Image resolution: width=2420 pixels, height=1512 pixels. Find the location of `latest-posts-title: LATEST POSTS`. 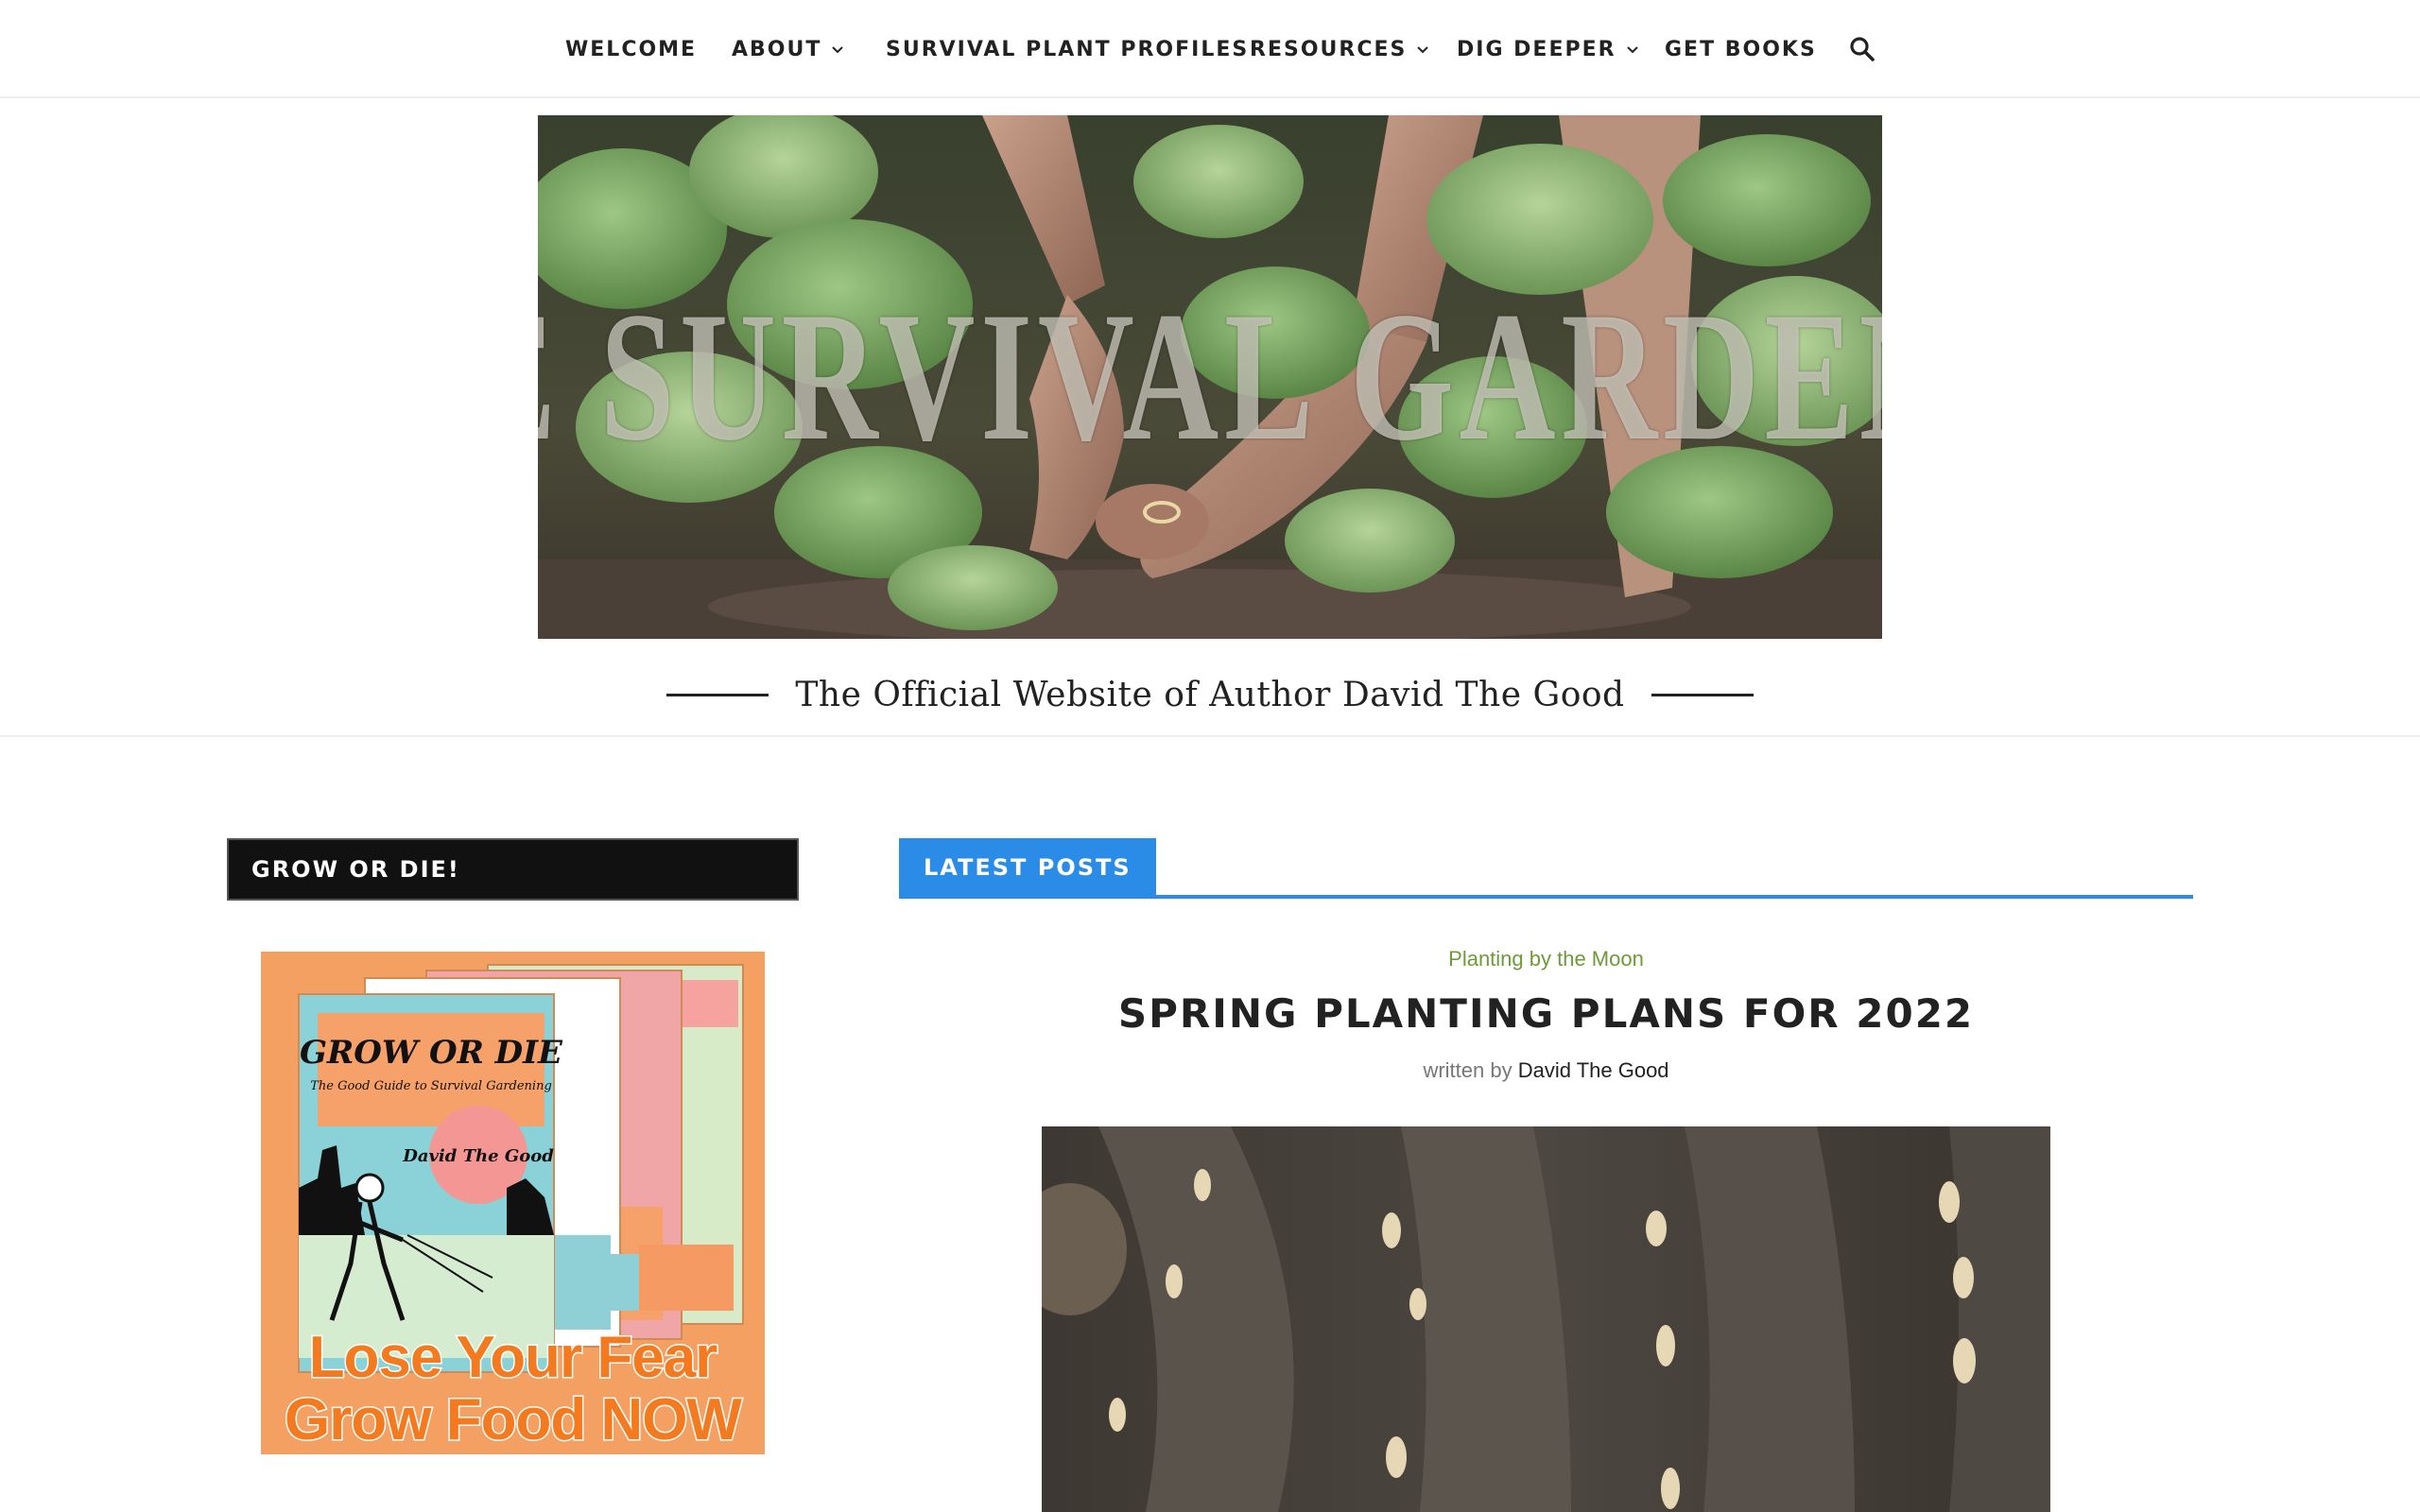

latest-posts-title: LATEST POSTS is located at coordinates (1027, 867).